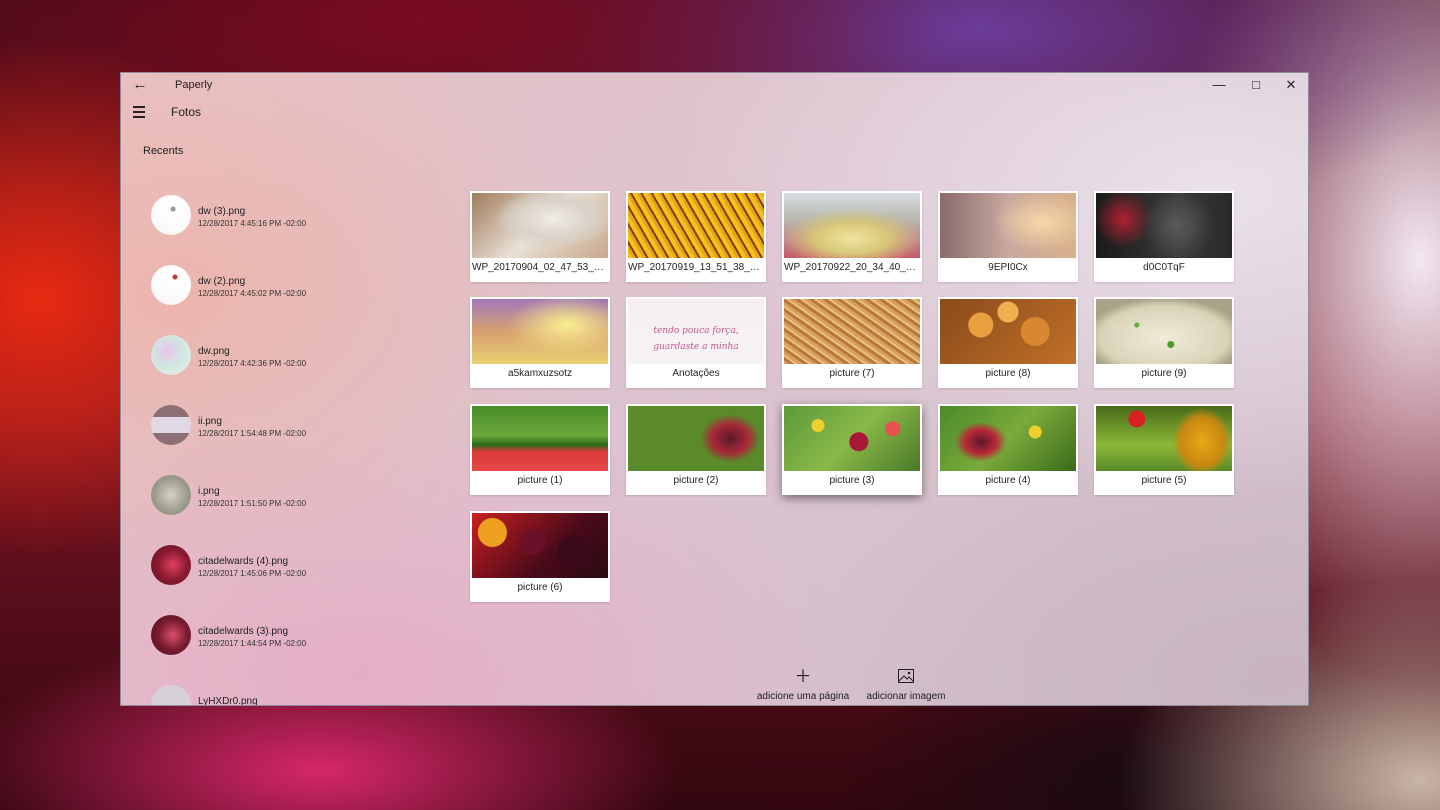 The height and width of the screenshot is (810, 1440). Describe the element at coordinates (228, 701) in the screenshot. I see `recent-item-name: LyHXDr0.png` at that location.